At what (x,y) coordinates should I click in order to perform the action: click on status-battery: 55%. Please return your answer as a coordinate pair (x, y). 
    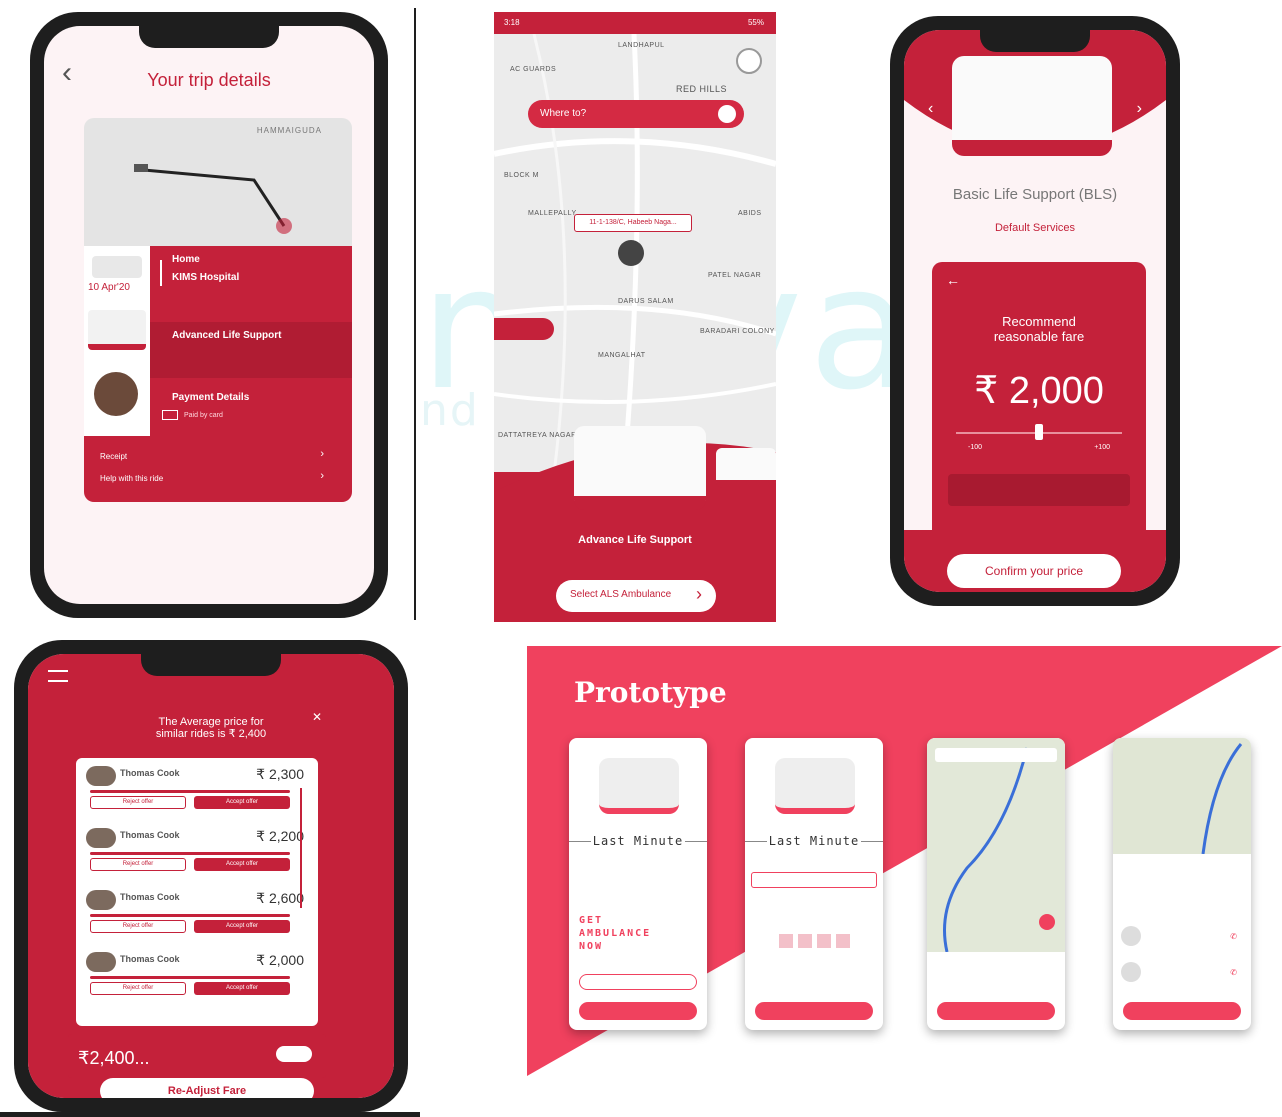
    Looking at the image, I should click on (755, 22).